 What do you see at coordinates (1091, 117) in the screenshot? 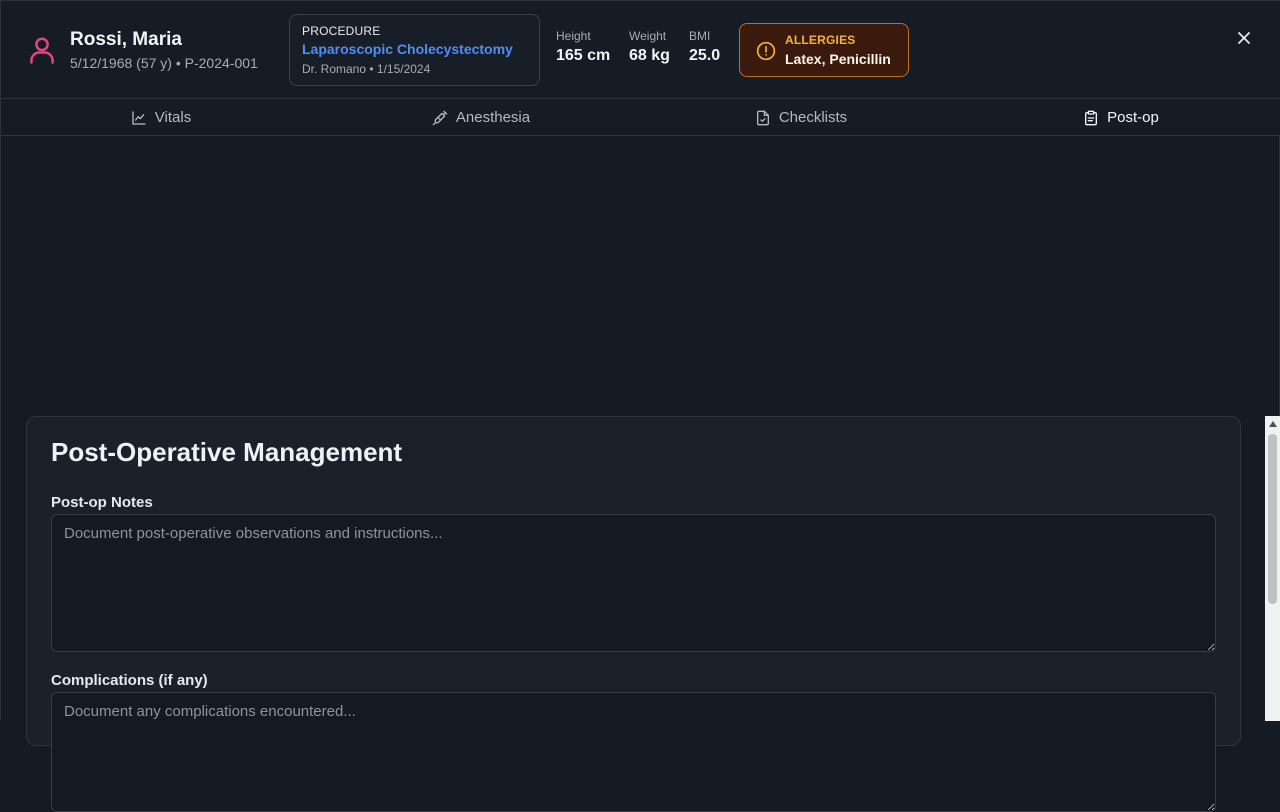
I see `clipboard-icon` at bounding box center [1091, 117].